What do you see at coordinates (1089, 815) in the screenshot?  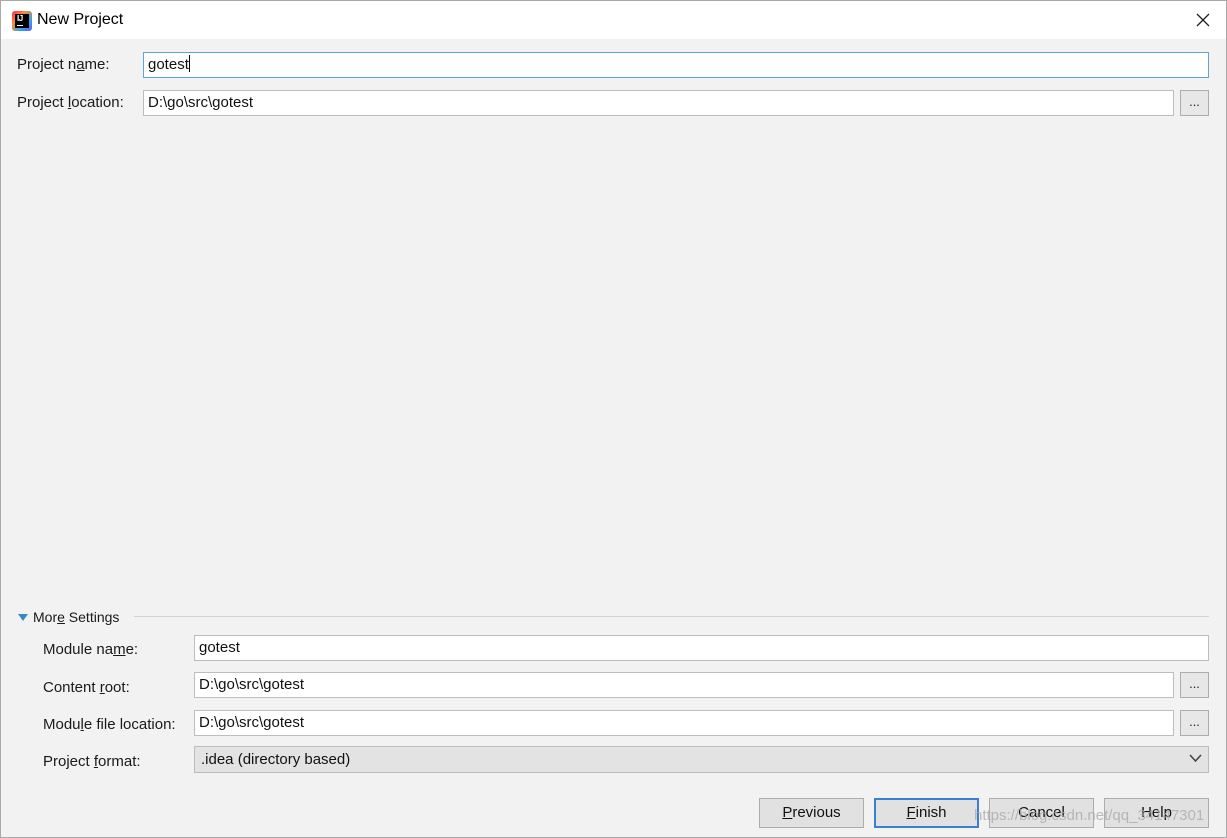 I see `watermark-text: https://blog.csdn.net/qq_34147301` at bounding box center [1089, 815].